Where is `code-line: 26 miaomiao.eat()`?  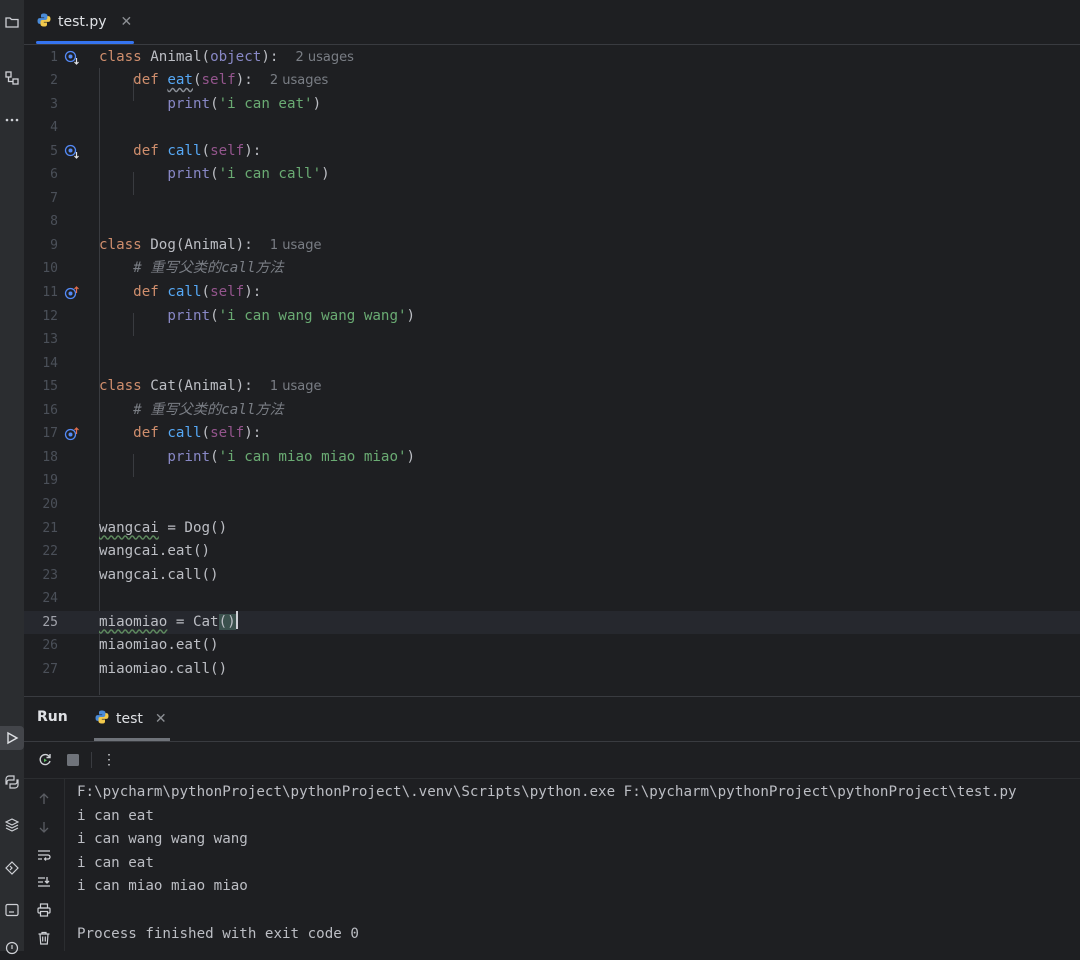 code-line: 26 miaomiao.eat() is located at coordinates (552, 646).